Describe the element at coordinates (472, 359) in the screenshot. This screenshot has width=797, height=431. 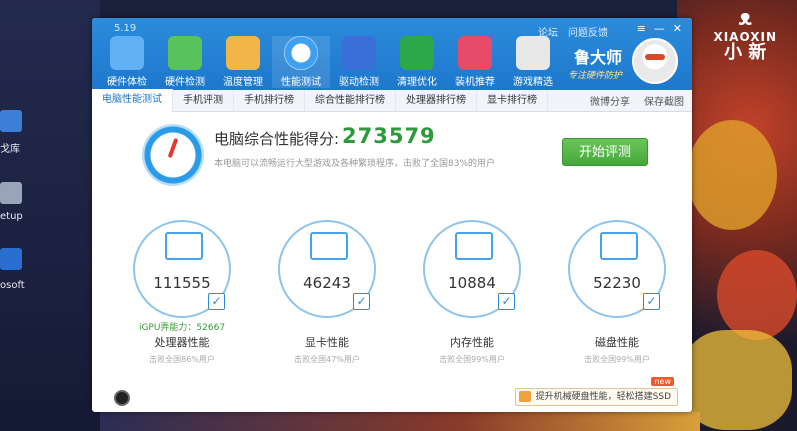
I see `memory-rank: 击败全国99%用户` at that location.